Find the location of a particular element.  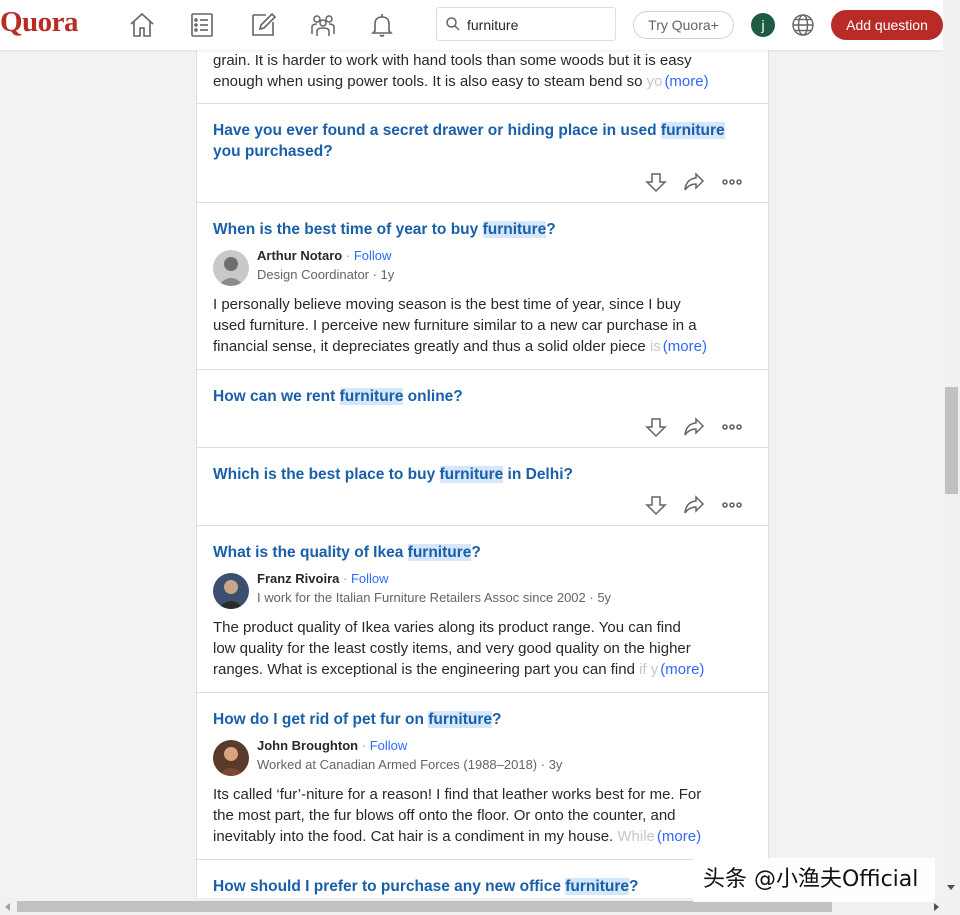

question-link: What is the quality of Ikea furniture? is located at coordinates (483, 552).